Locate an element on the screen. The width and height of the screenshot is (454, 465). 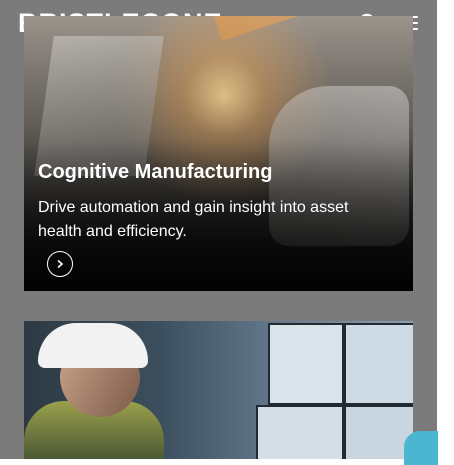
hard-hat is located at coordinates (93, 345).